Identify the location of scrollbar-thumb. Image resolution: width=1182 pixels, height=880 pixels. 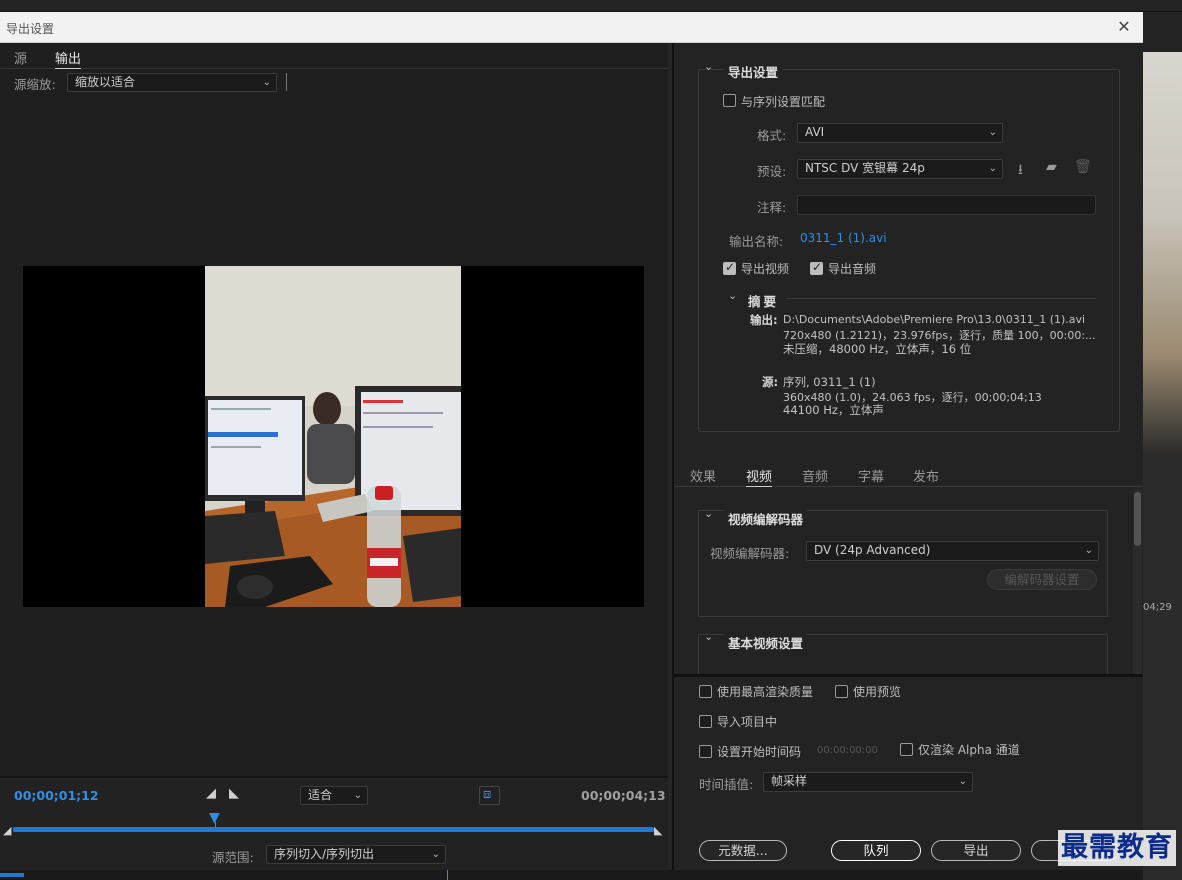
(1137, 519).